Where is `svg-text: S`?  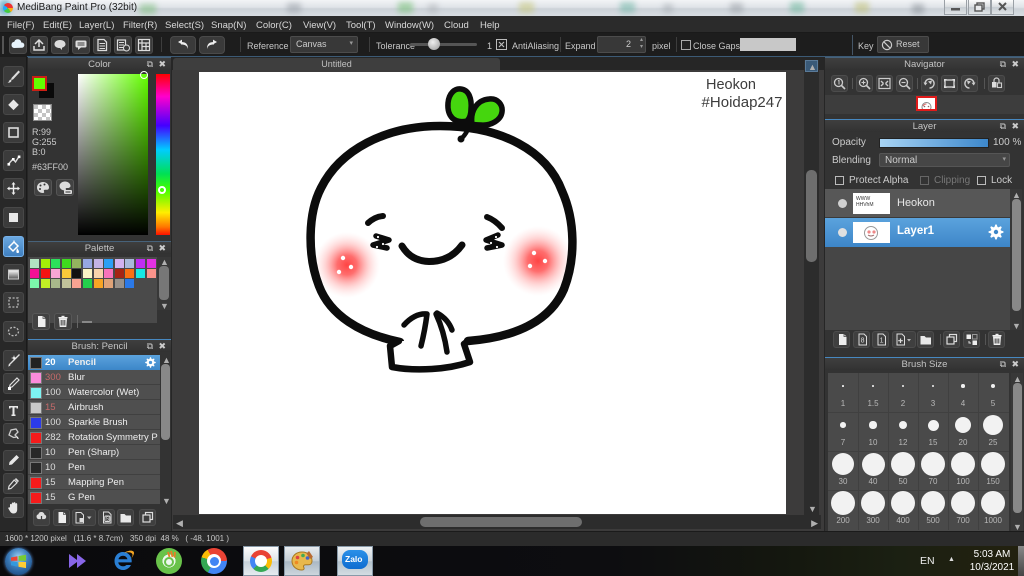
svg-text: S is located at coordinates (107, 519).